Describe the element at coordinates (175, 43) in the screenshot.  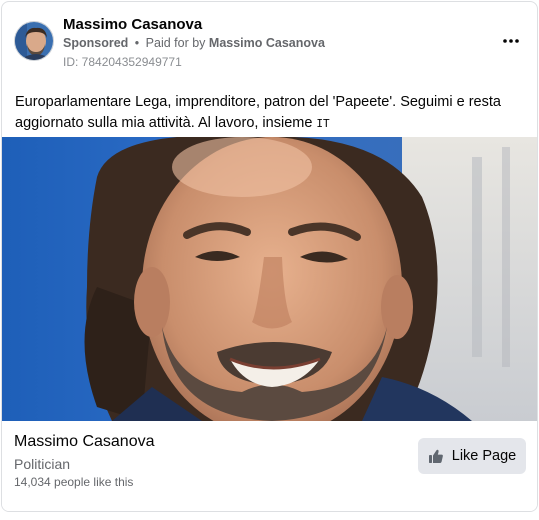
I see `paid-for-prefix: Paid for by` at that location.